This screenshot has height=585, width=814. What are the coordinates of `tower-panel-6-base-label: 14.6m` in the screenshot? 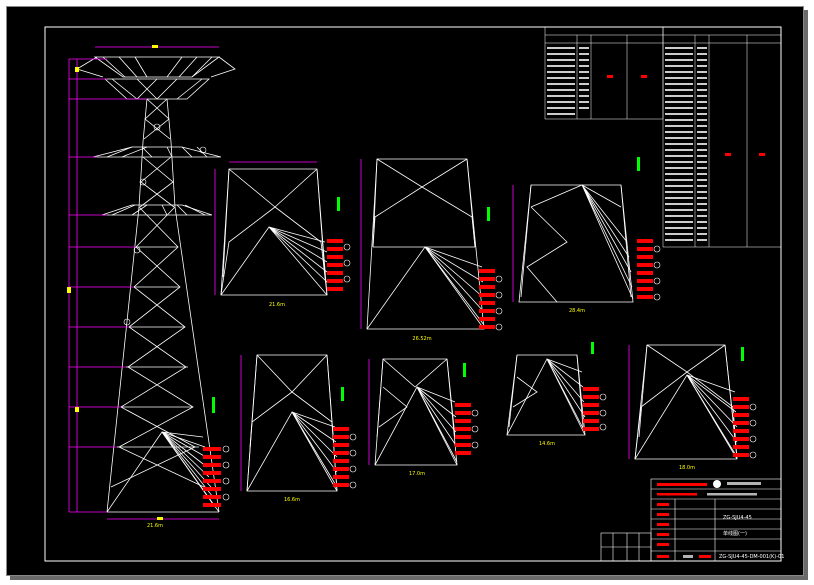 It's located at (547, 444).